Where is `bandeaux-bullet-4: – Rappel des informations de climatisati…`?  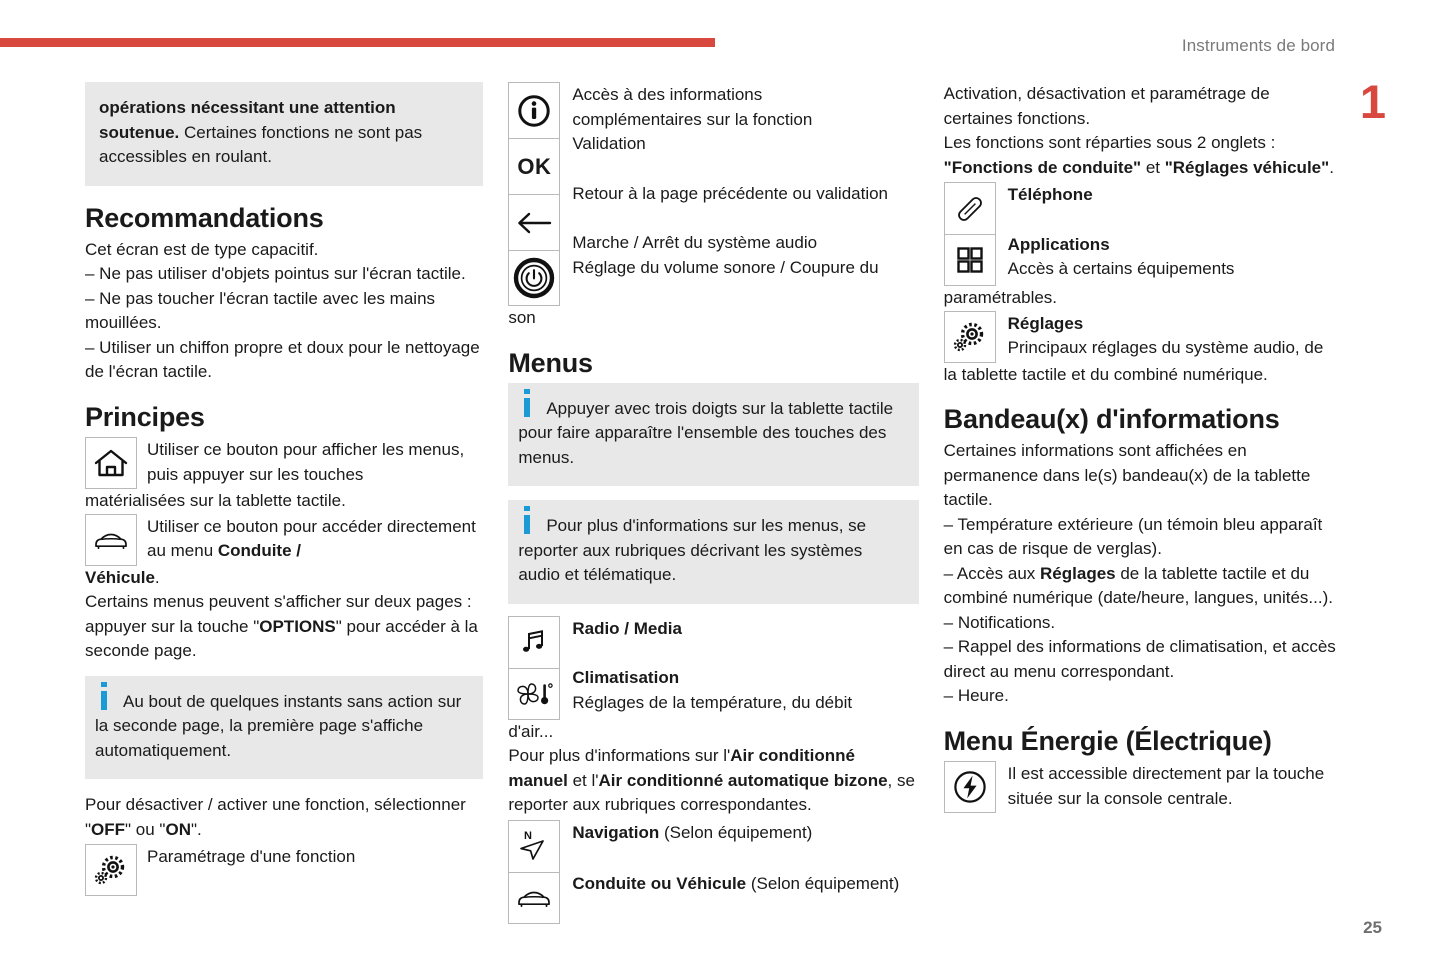 bandeaux-bullet-4: – Rappel des informations de climatisati… is located at coordinates (1139, 659).